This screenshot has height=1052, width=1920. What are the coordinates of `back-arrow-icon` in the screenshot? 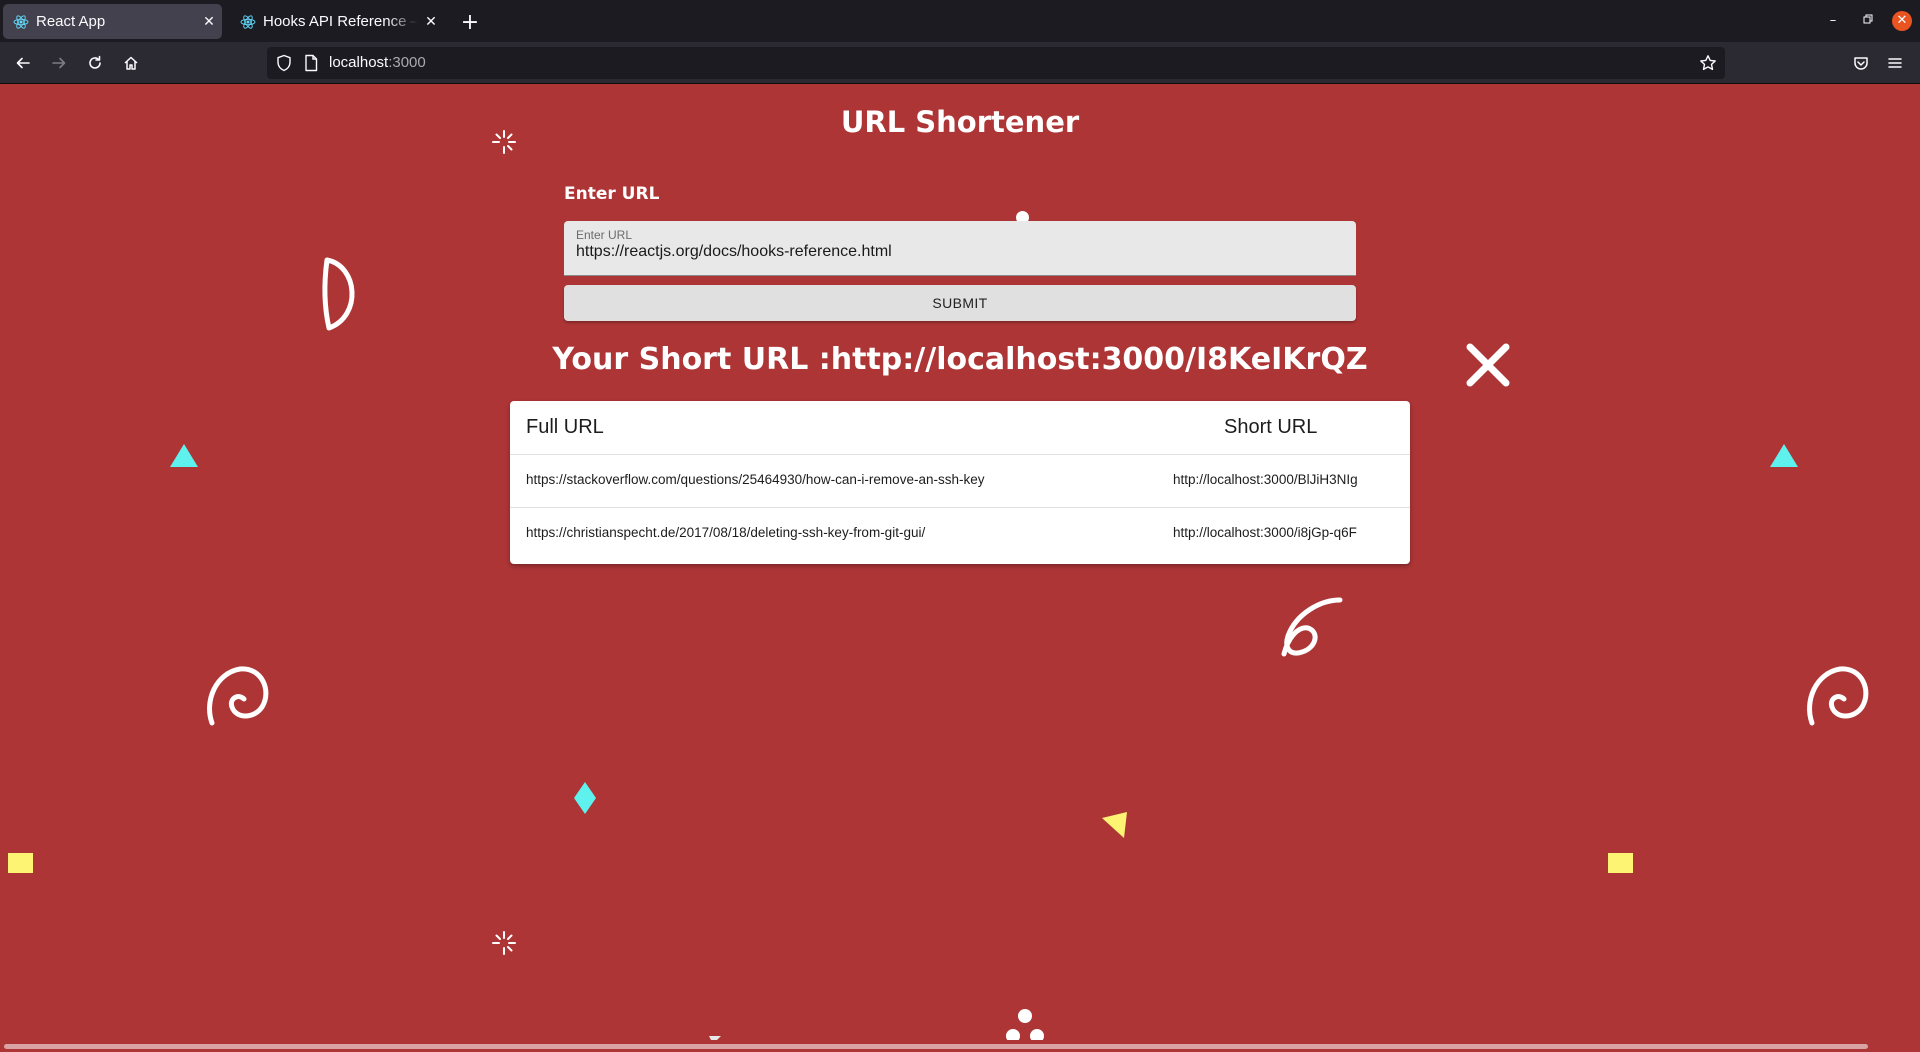 It's located at (23, 63).